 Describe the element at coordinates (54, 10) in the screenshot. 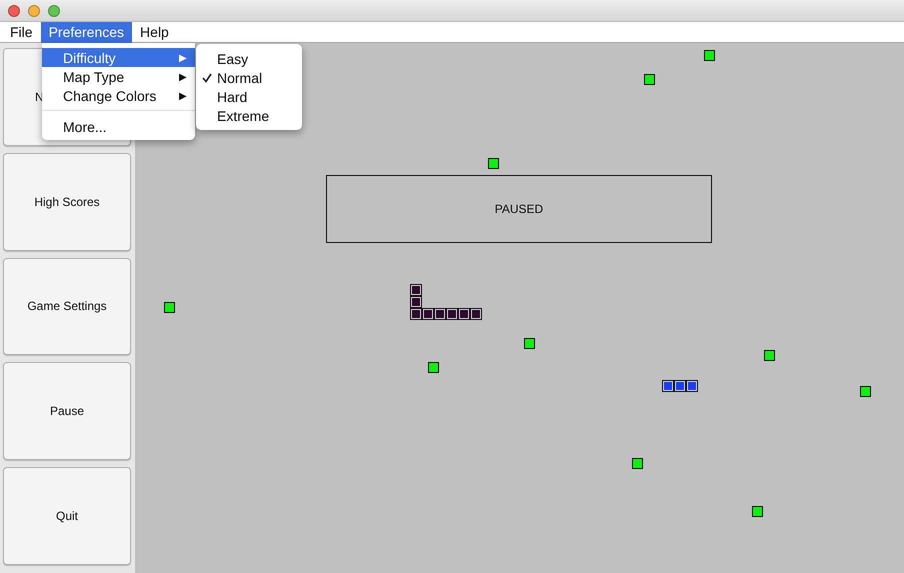

I see `zoom-icon` at that location.